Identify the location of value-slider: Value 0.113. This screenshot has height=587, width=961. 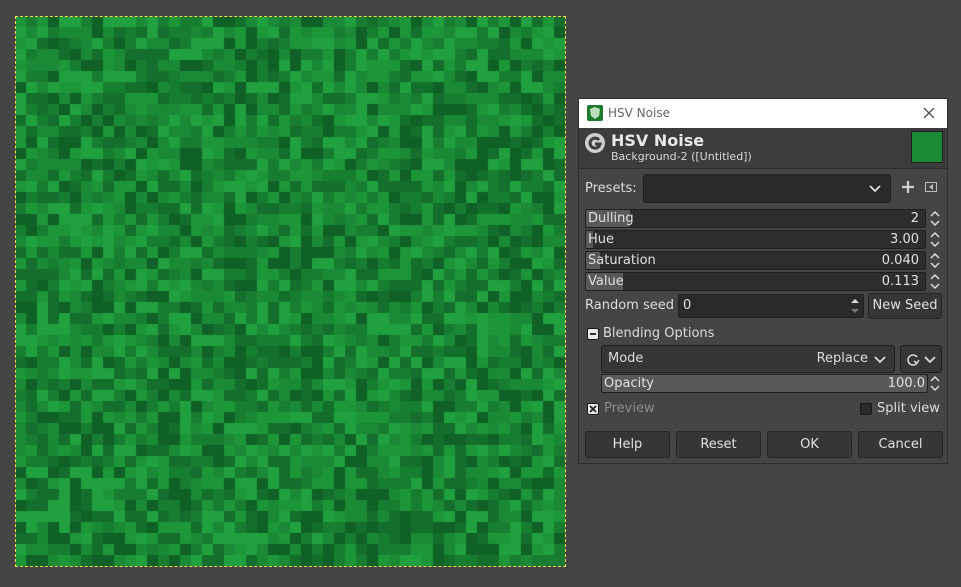
(755, 281).